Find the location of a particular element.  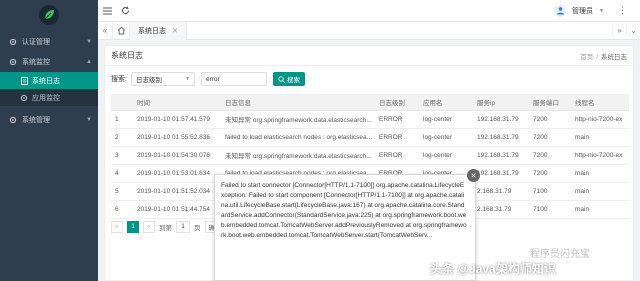

leaf-logo-icon is located at coordinates (49, 15).